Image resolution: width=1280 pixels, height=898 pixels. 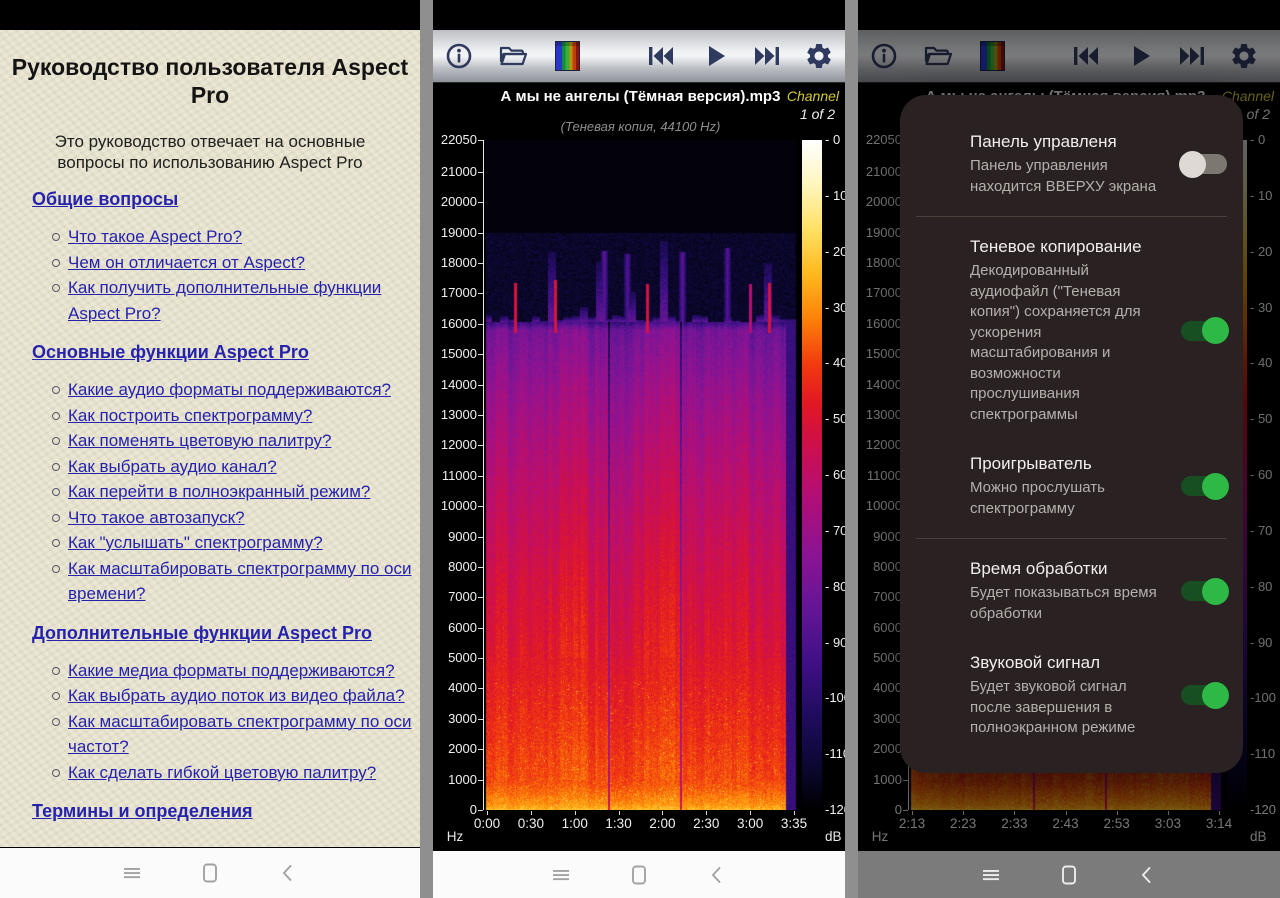 I want to click on shadow-copy-note: (Теневая копия, 44100 Hz), so click(x=640, y=126).